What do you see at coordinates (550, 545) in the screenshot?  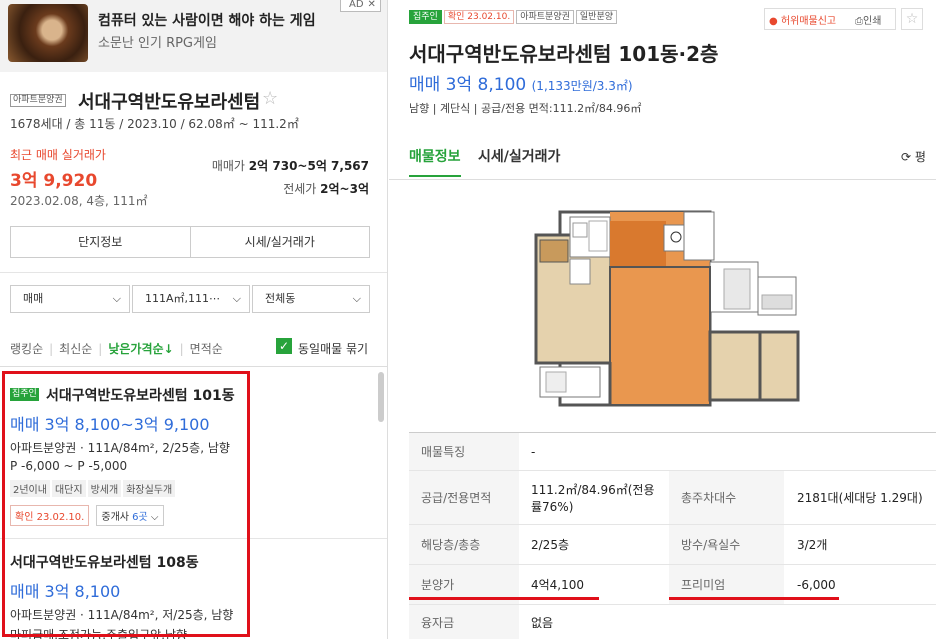 I see `row-value: 2/25층` at bounding box center [550, 545].